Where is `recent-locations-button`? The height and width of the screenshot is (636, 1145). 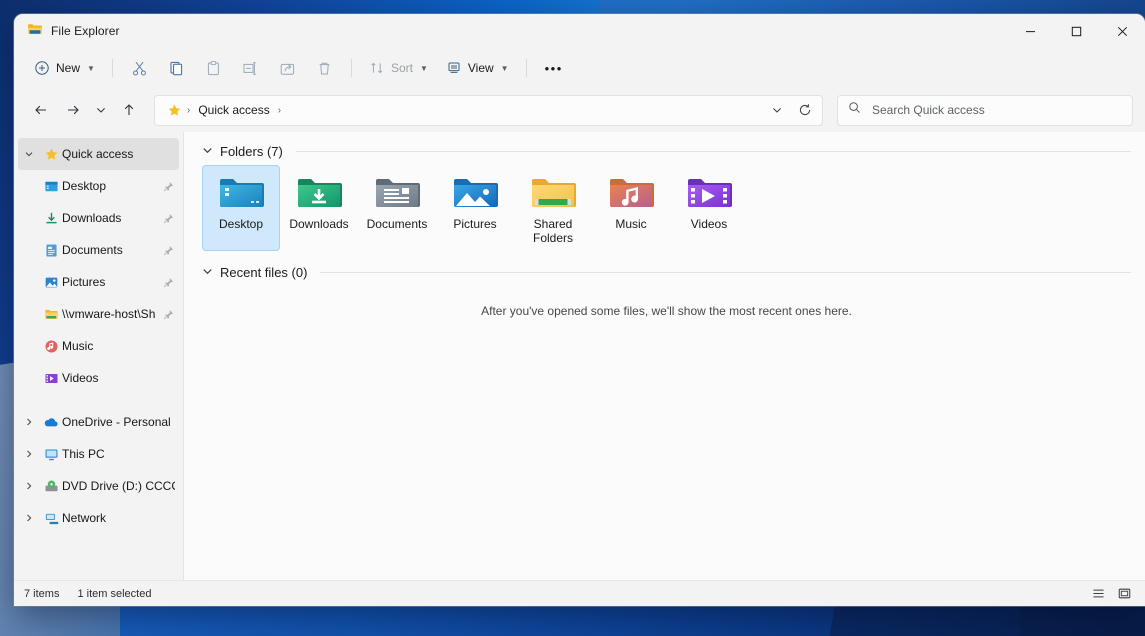
recent-locations-button is located at coordinates (101, 110).